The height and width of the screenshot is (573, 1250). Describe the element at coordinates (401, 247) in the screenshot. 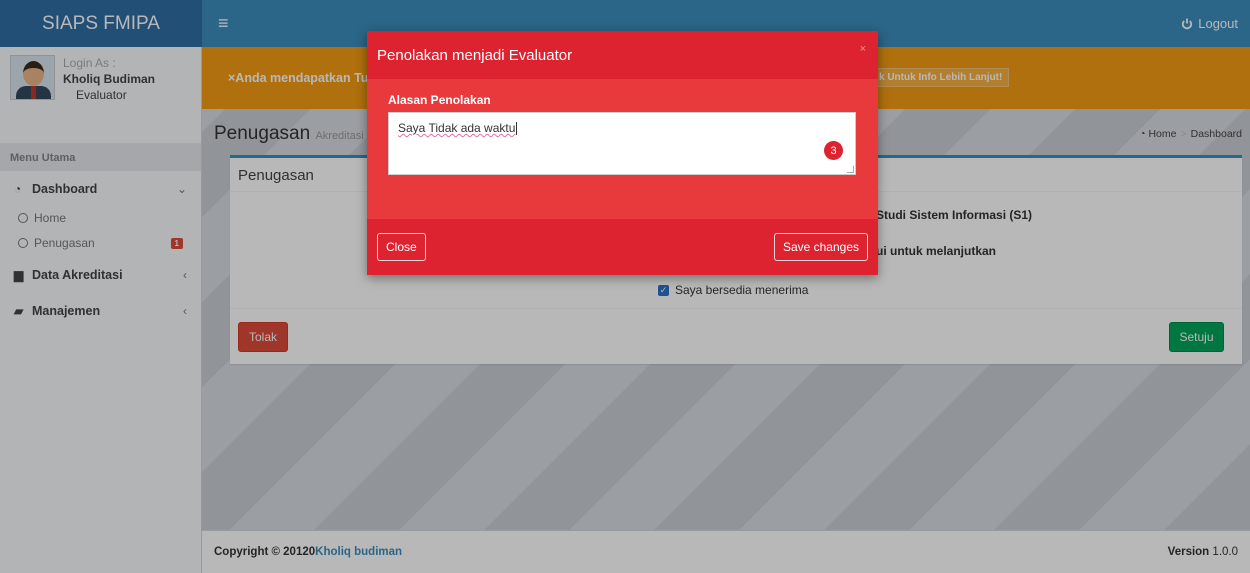

I see `close-button: Close` at that location.